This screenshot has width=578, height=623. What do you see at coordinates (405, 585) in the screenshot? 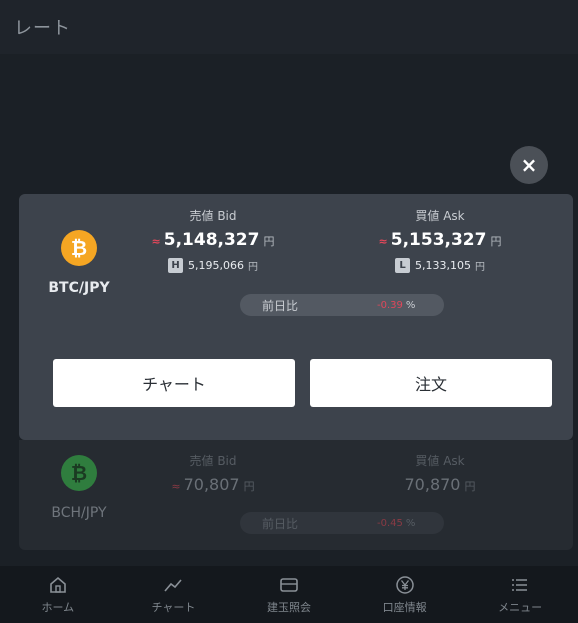
I see `yen-icon` at bounding box center [405, 585].